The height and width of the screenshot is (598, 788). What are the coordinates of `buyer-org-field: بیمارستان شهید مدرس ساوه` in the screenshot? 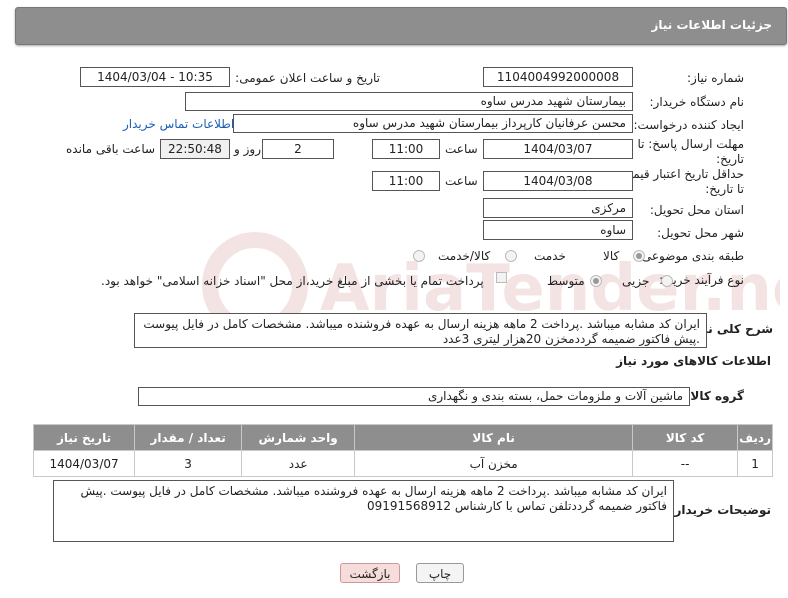 It's located at (409, 101).